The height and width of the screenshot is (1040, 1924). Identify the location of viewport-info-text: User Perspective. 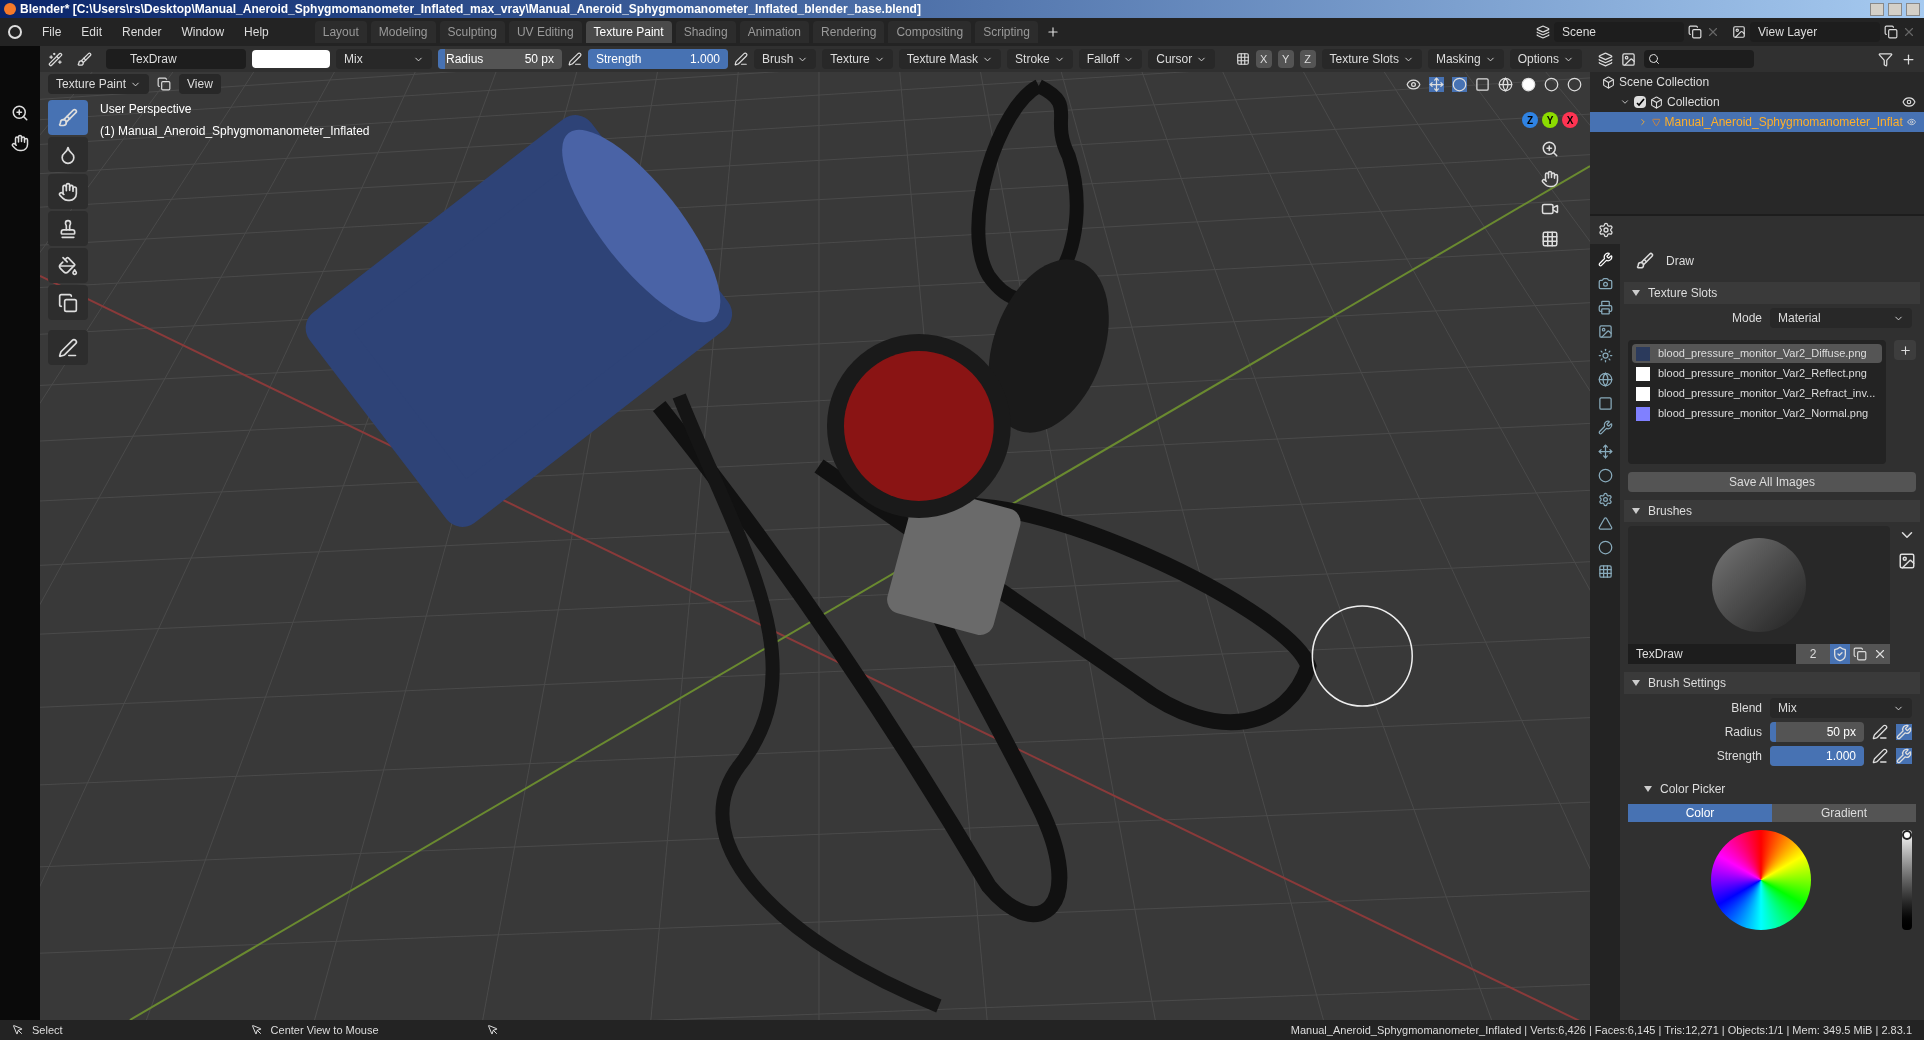
(146, 109).